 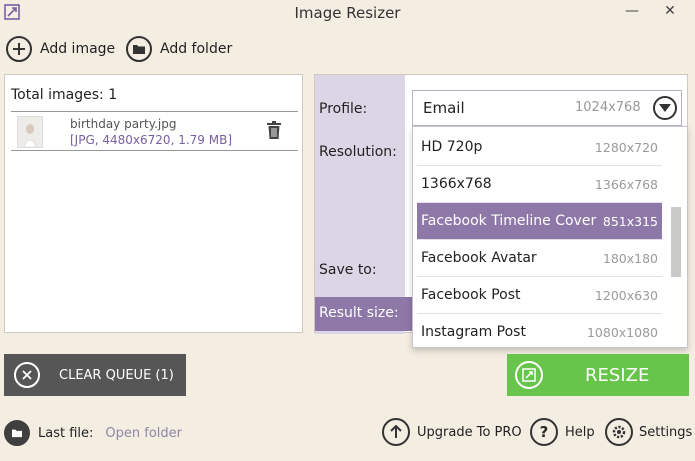 What do you see at coordinates (617, 375) in the screenshot?
I see `resize-label: RESIZE` at bounding box center [617, 375].